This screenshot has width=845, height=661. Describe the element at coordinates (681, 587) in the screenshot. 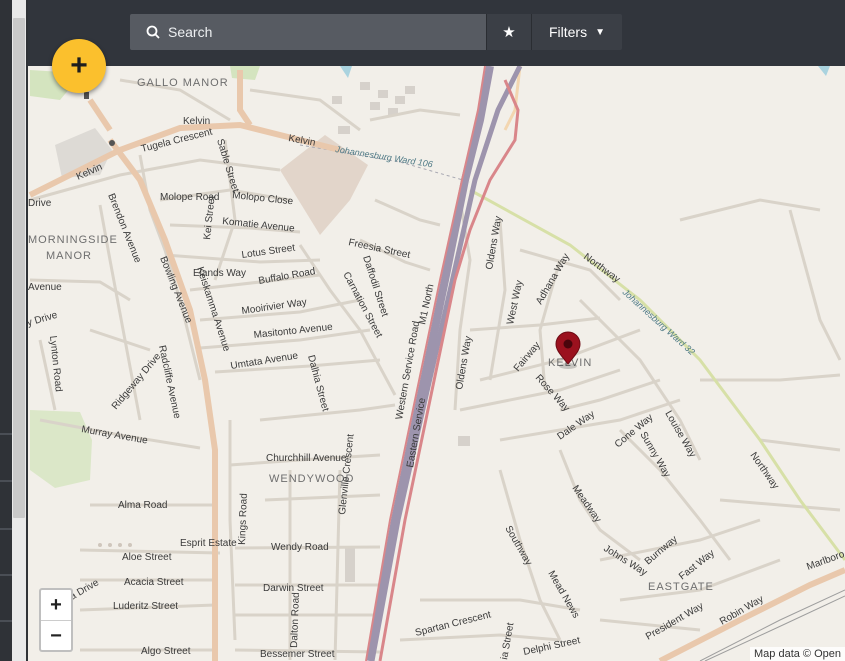

I see `area-label: EASTGATE` at that location.